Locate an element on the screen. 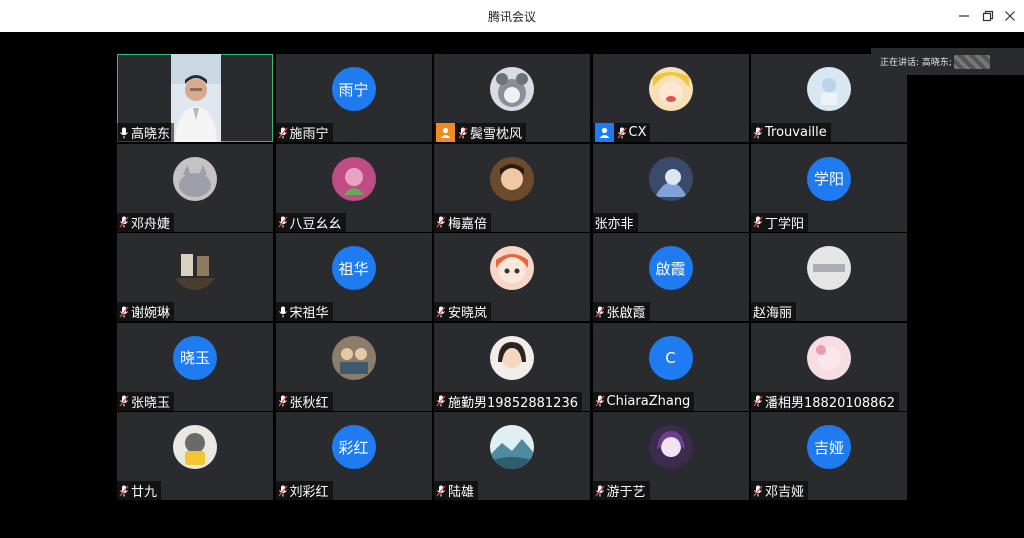 The width and height of the screenshot is (1024, 538). participant-tile: 安晓岚 is located at coordinates (512, 277).